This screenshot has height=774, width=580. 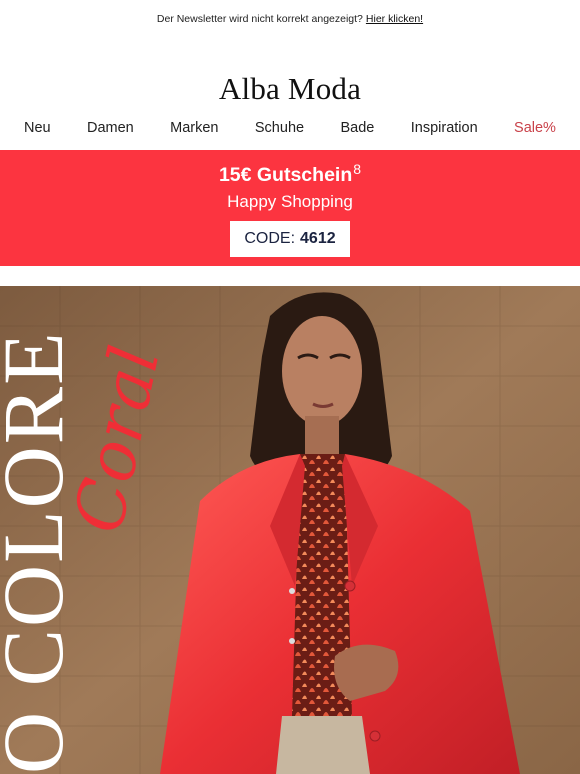 I want to click on campaign-vertical-text: O COLORE, so click(x=40, y=552).